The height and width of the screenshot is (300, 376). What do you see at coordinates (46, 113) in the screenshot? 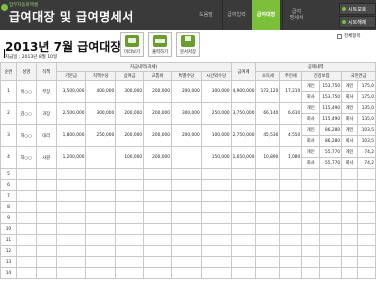
I see `cell-pos: 과장` at bounding box center [46, 113].